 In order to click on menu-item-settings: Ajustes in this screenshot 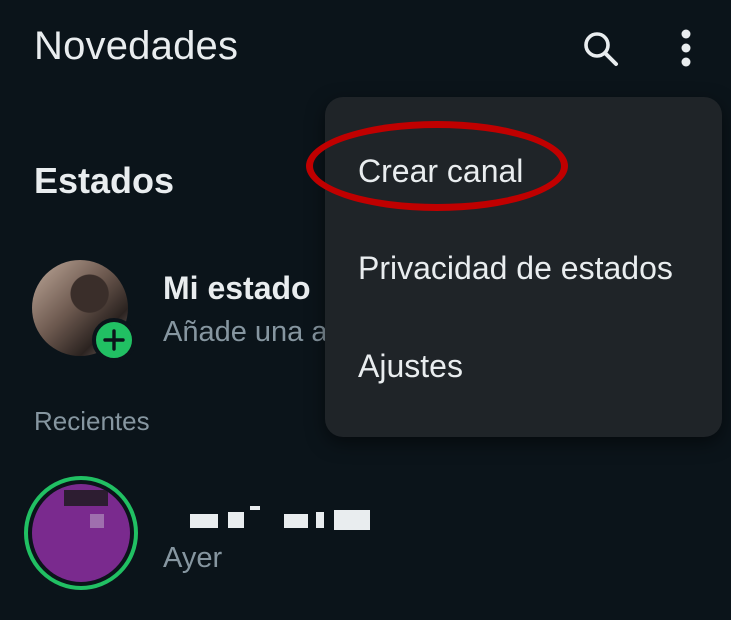, I will do `click(410, 366)`.